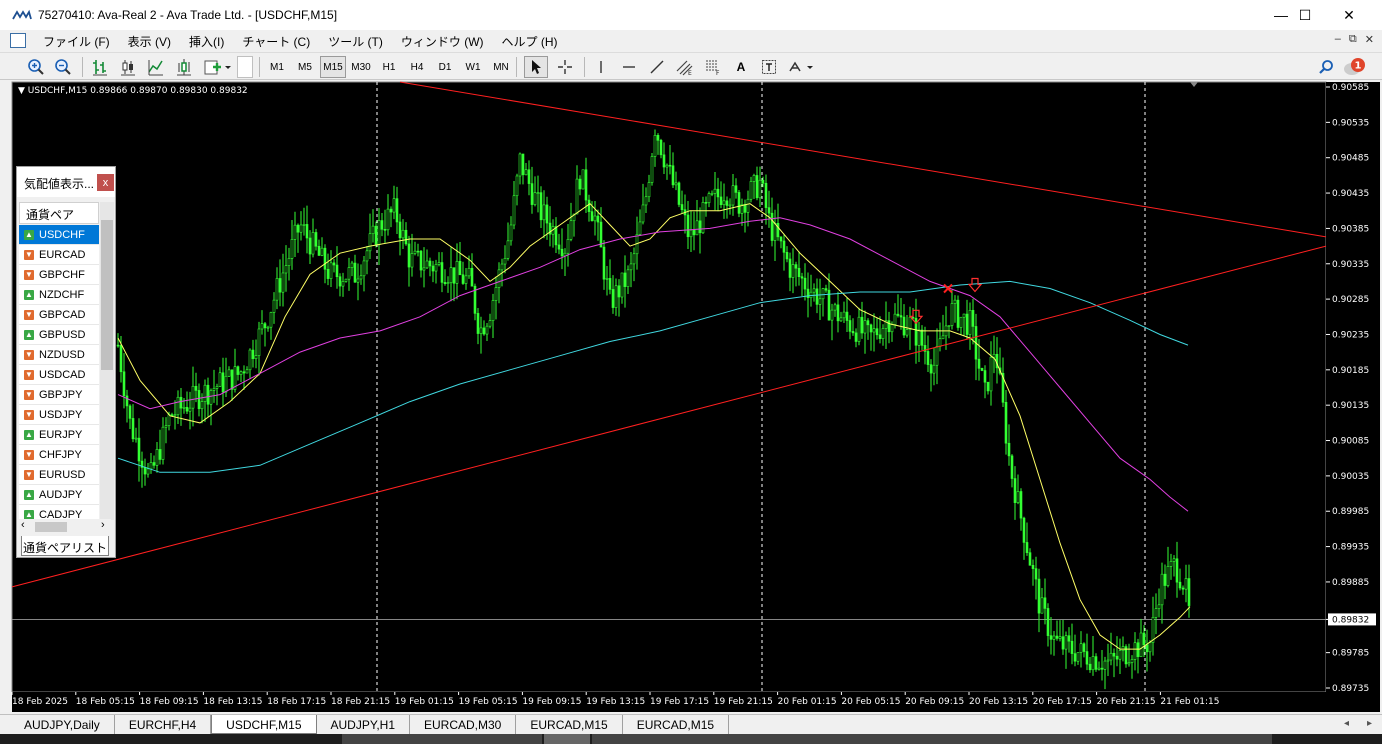 Image resolution: width=1382 pixels, height=744 pixels. Describe the element at coordinates (801, 67) in the screenshot. I see `arrows-dropdown-icon` at that location.